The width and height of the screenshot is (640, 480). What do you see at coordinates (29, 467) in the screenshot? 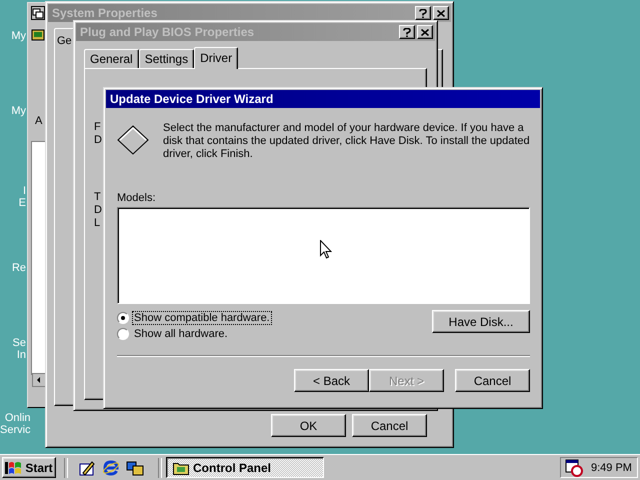
I see `start-button: Start` at bounding box center [29, 467].